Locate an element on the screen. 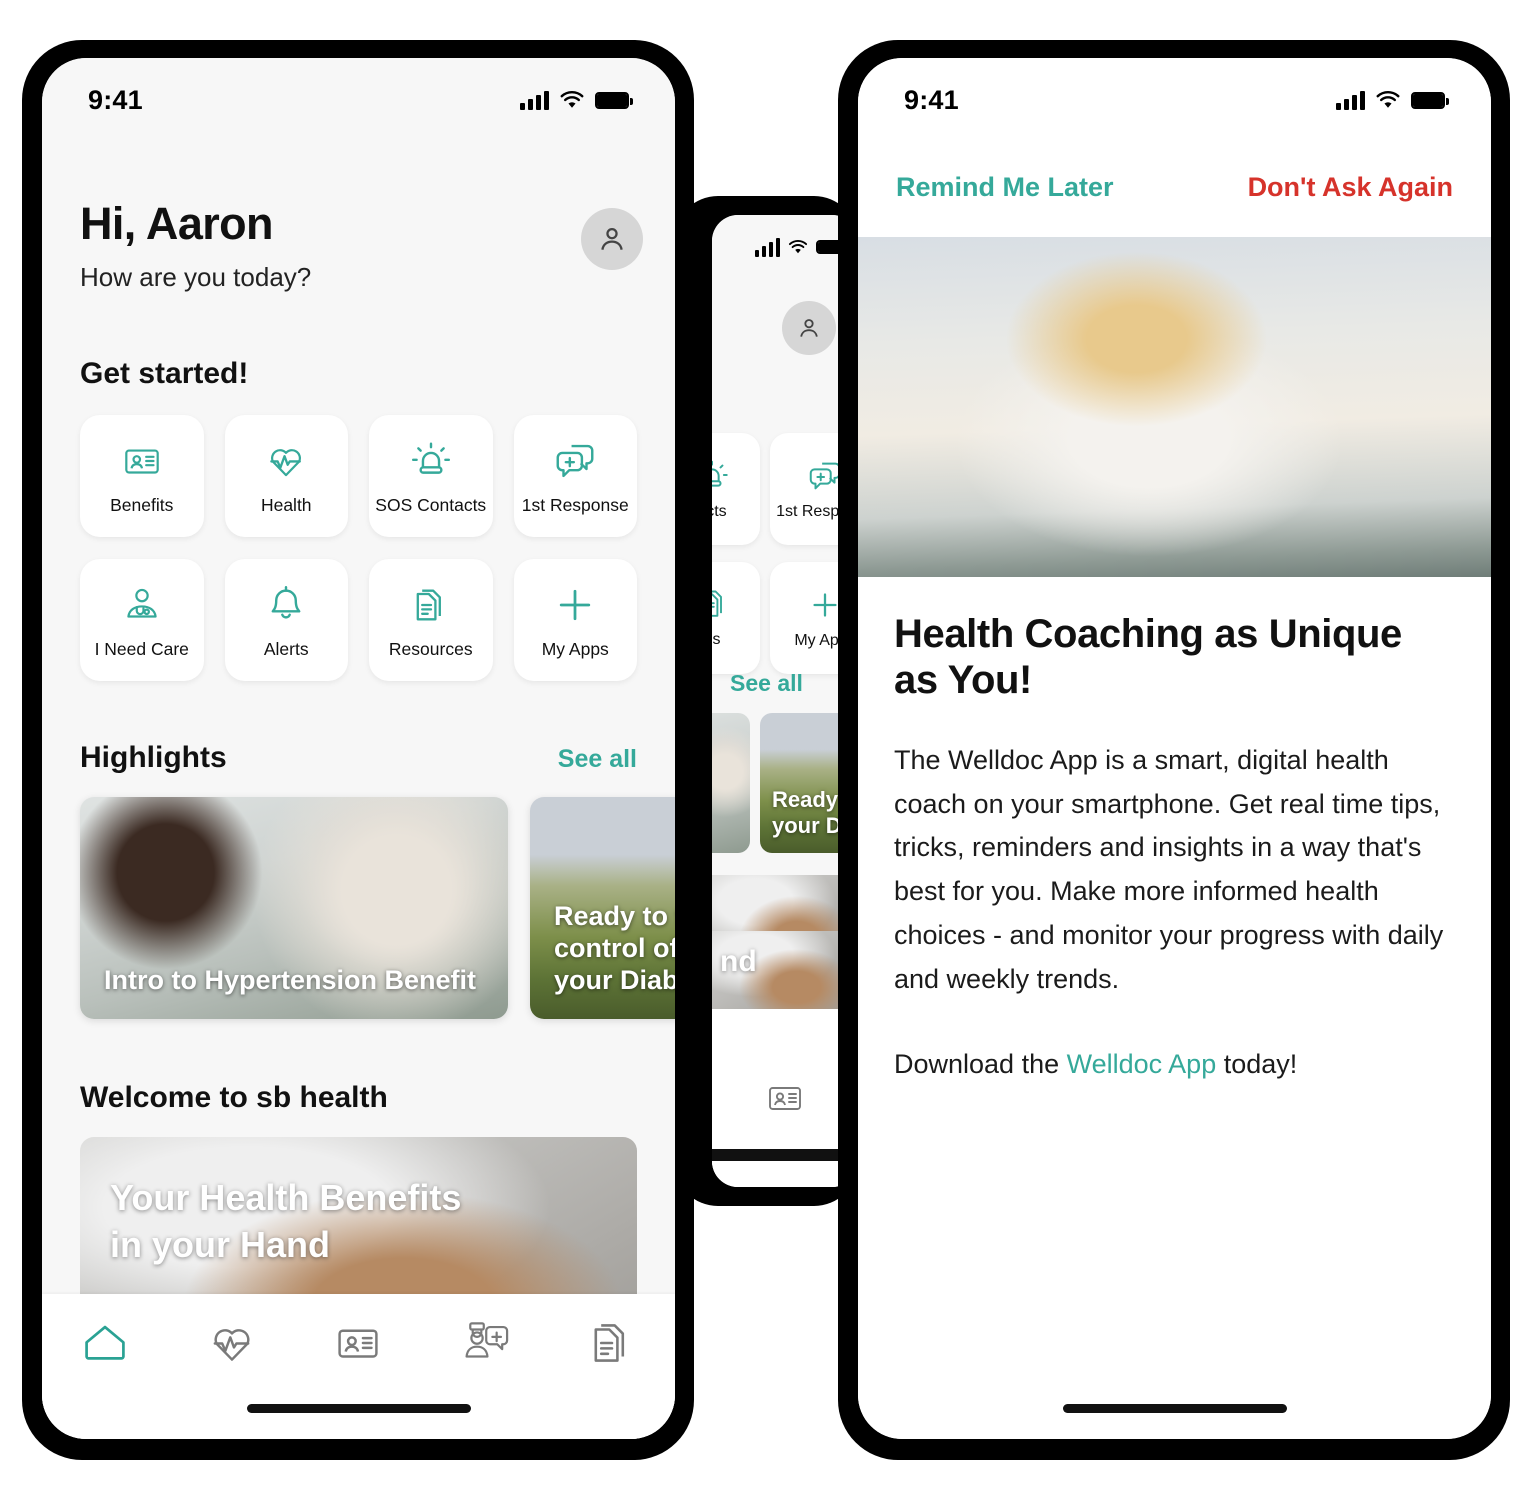 The height and width of the screenshot is (1500, 1530). tile-health: Health is located at coordinates (286, 476).